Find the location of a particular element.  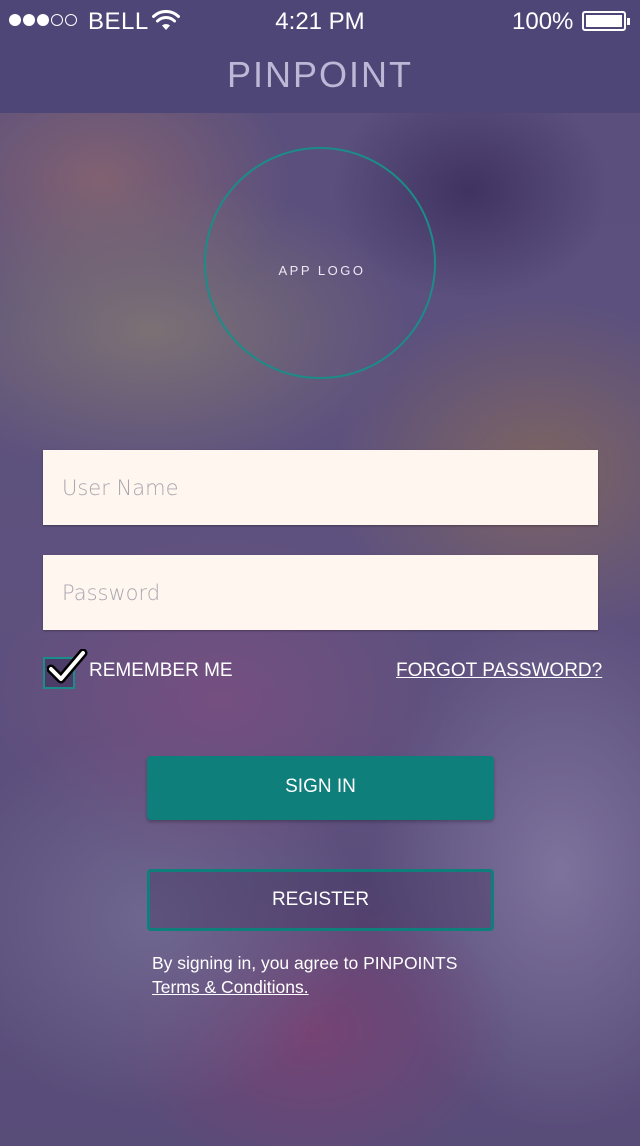

register-button: REGISTER is located at coordinates (320, 900).